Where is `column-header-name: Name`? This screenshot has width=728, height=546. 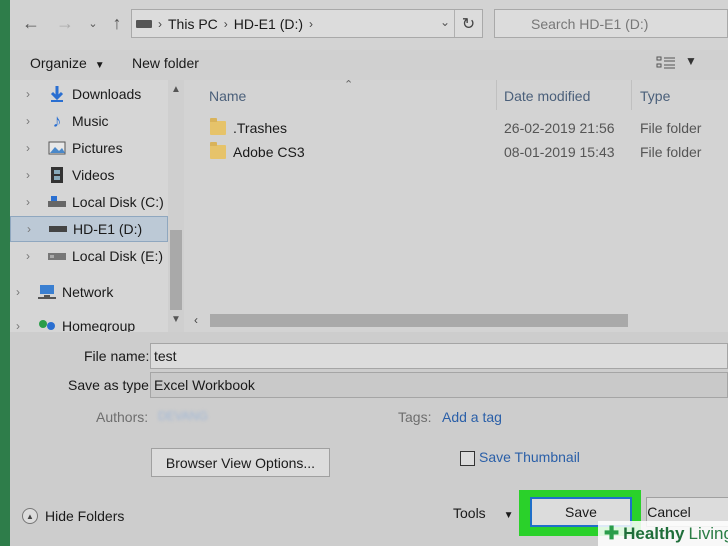
column-header-name: Name is located at coordinates (227, 96).